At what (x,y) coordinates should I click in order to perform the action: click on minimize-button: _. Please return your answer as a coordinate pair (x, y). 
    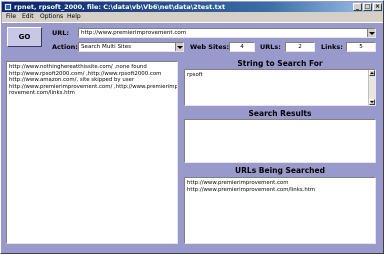
    Looking at the image, I should click on (357, 7).